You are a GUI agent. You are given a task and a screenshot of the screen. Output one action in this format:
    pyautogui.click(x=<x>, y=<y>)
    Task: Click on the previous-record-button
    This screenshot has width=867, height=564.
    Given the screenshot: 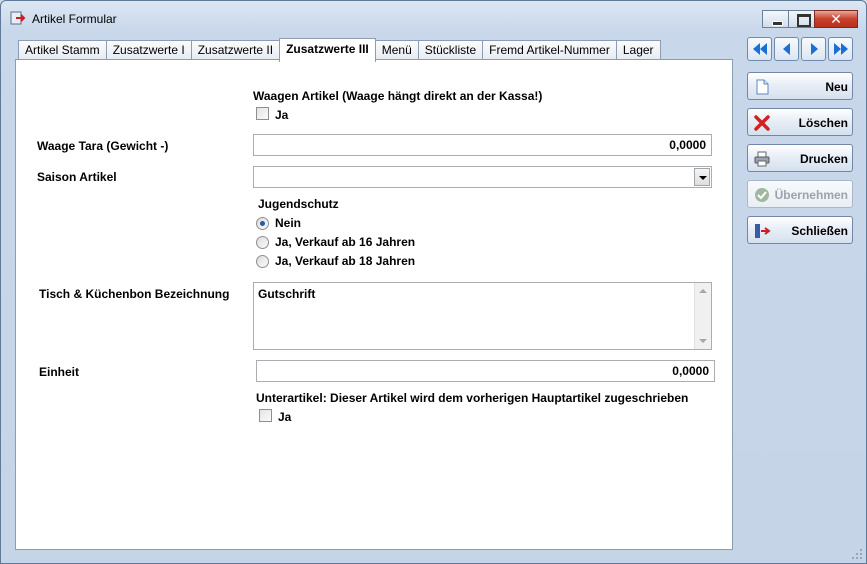 What is the action you would take?
    pyautogui.click(x=786, y=49)
    